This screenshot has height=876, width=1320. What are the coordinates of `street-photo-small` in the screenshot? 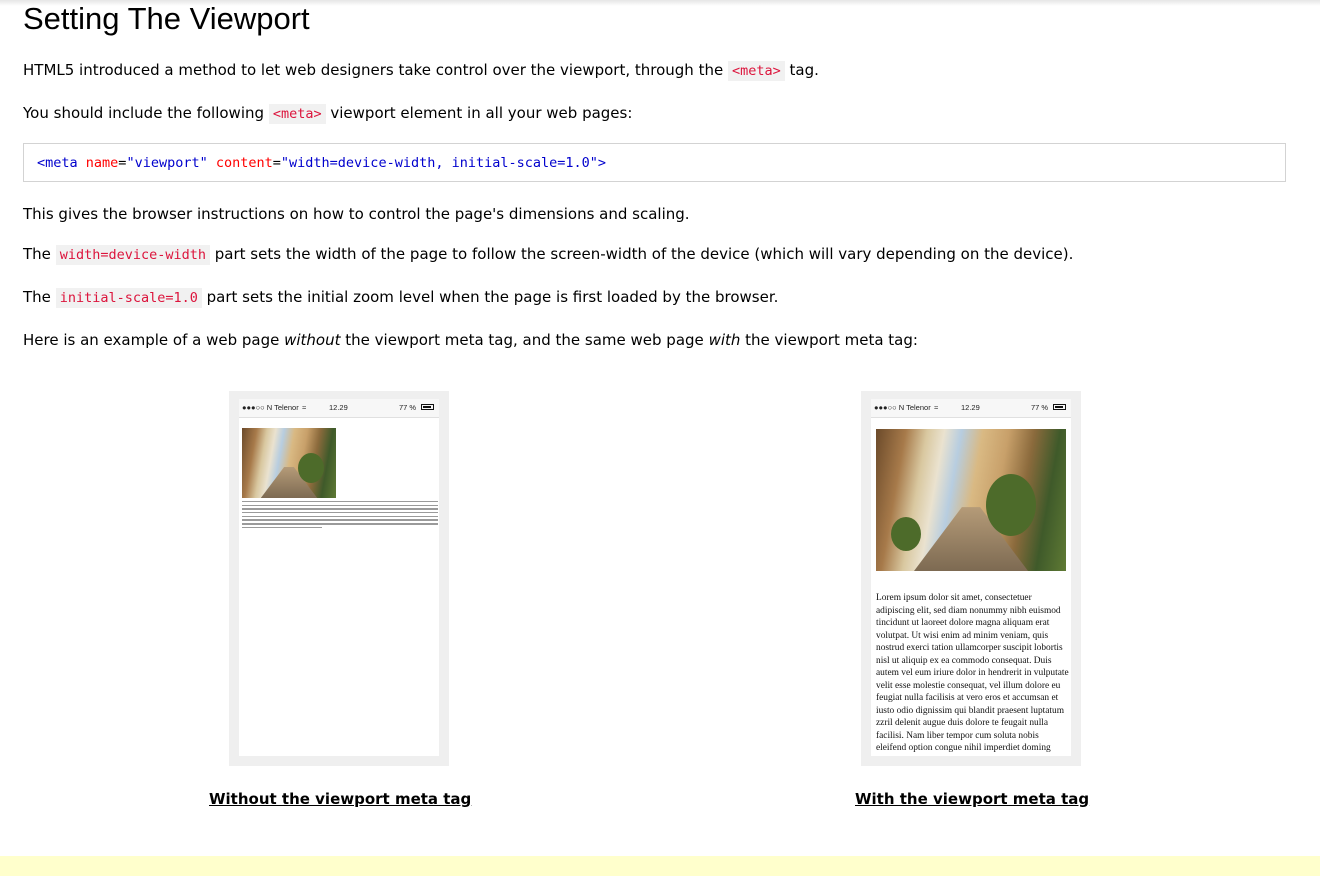 It's located at (289, 463).